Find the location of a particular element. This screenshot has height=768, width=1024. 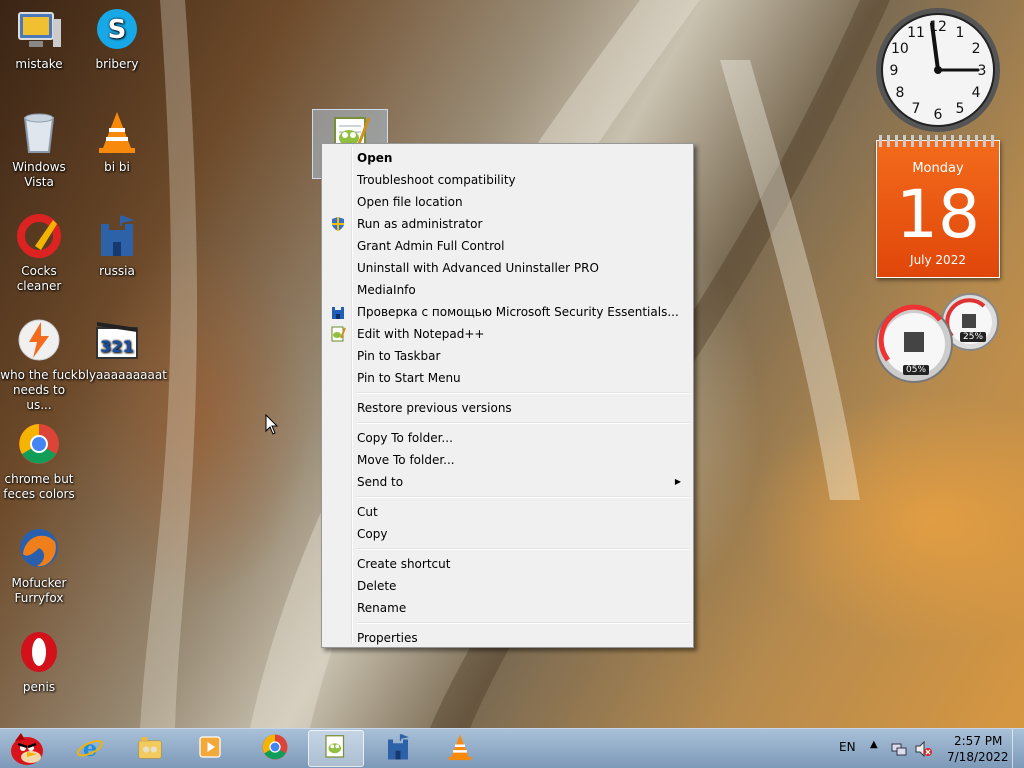

computer-icon is located at coordinates (39, 29).